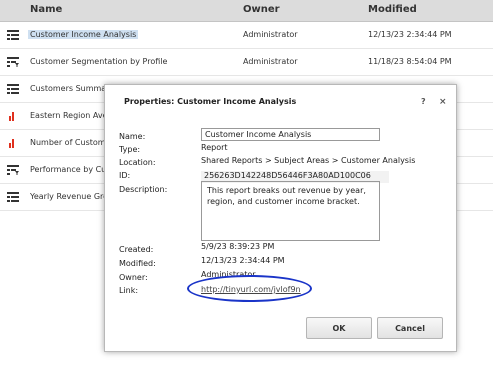  I want to click on modified-value: 12/13/23 2:34:44 PM, so click(243, 260).